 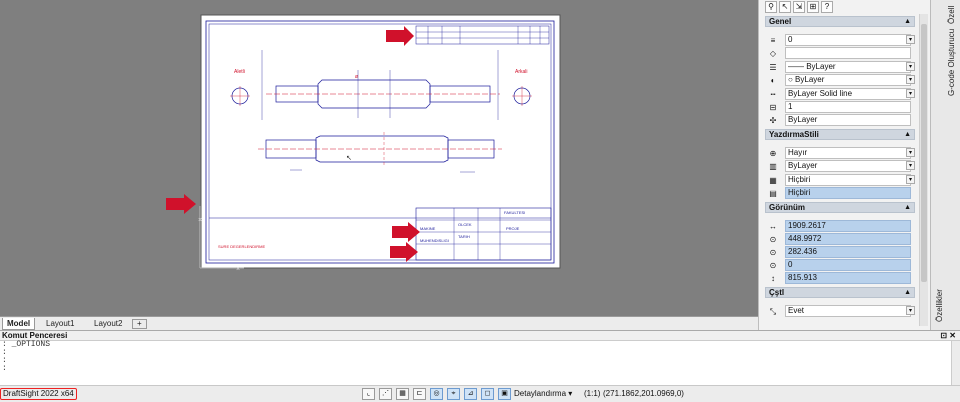 I want to click on properties-scrollbar, so click(x=923, y=170).